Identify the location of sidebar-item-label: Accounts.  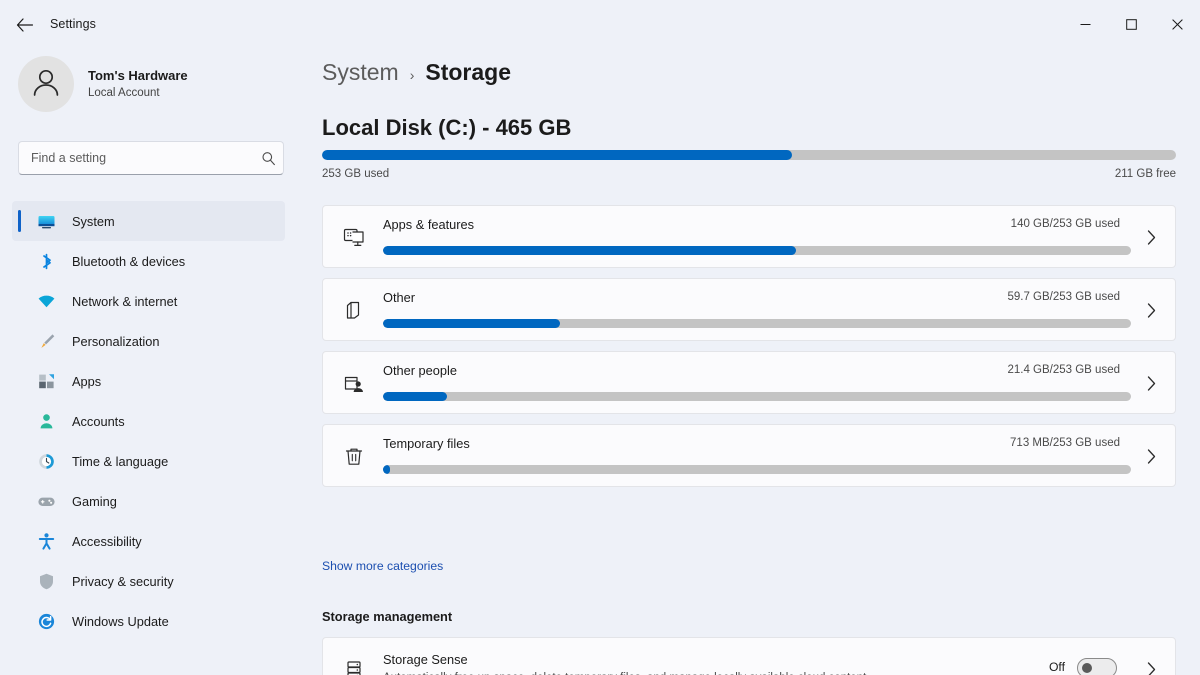
(98, 421).